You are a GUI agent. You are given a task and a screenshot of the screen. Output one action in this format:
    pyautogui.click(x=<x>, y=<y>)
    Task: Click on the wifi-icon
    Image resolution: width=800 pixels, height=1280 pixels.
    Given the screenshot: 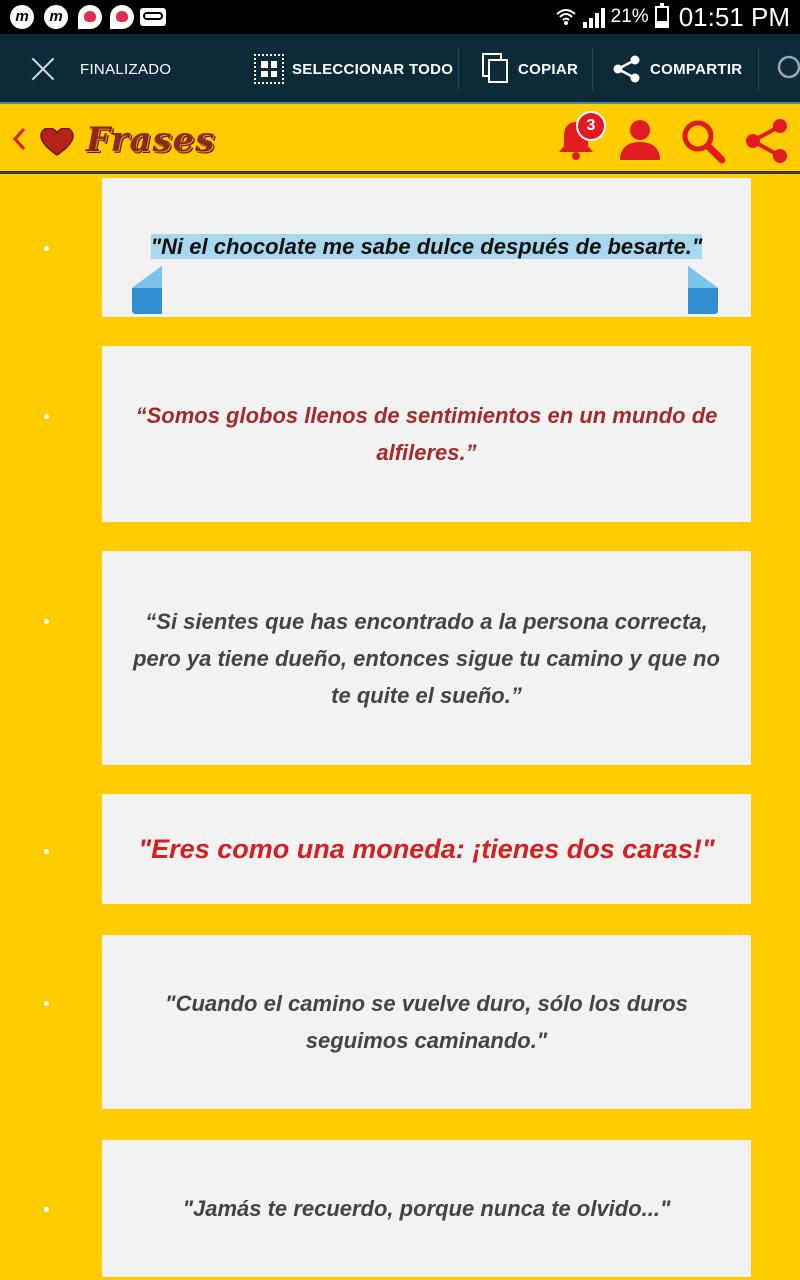 What is the action you would take?
    pyautogui.click(x=566, y=17)
    